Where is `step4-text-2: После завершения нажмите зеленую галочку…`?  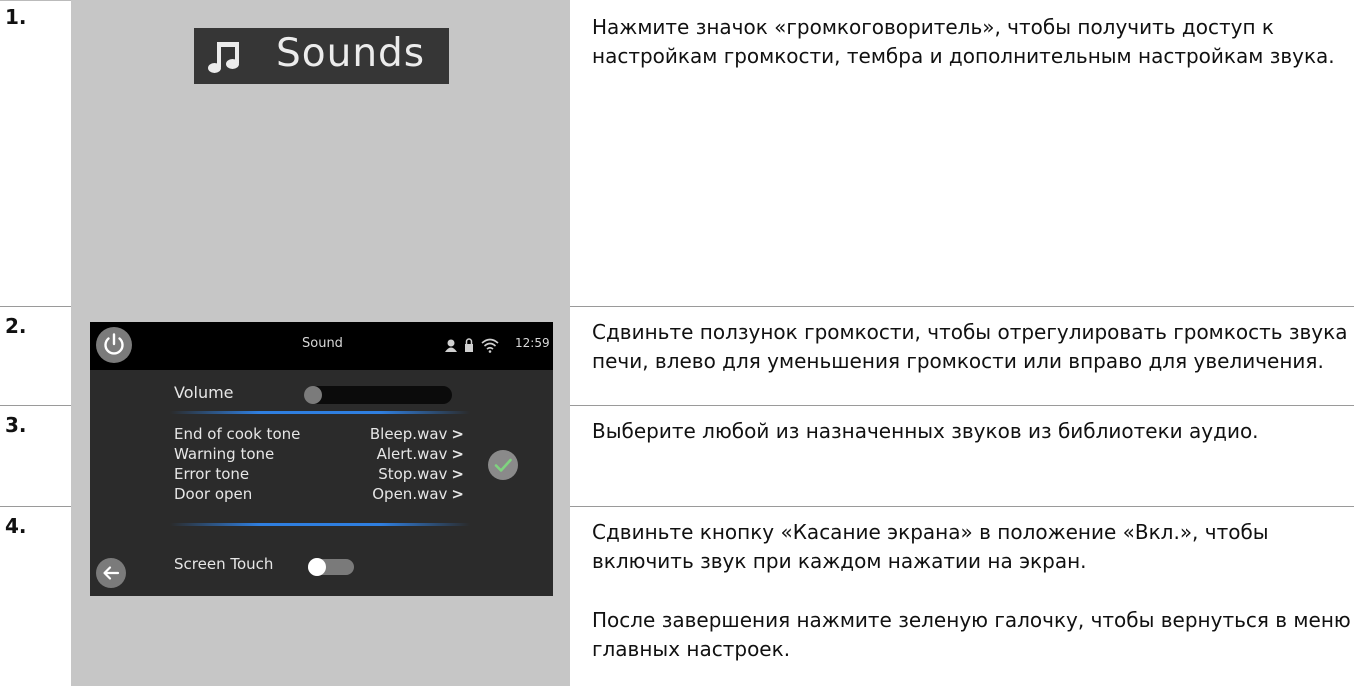 step4-text-2: После завершения нажмите зеленую галочку… is located at coordinates (971, 634).